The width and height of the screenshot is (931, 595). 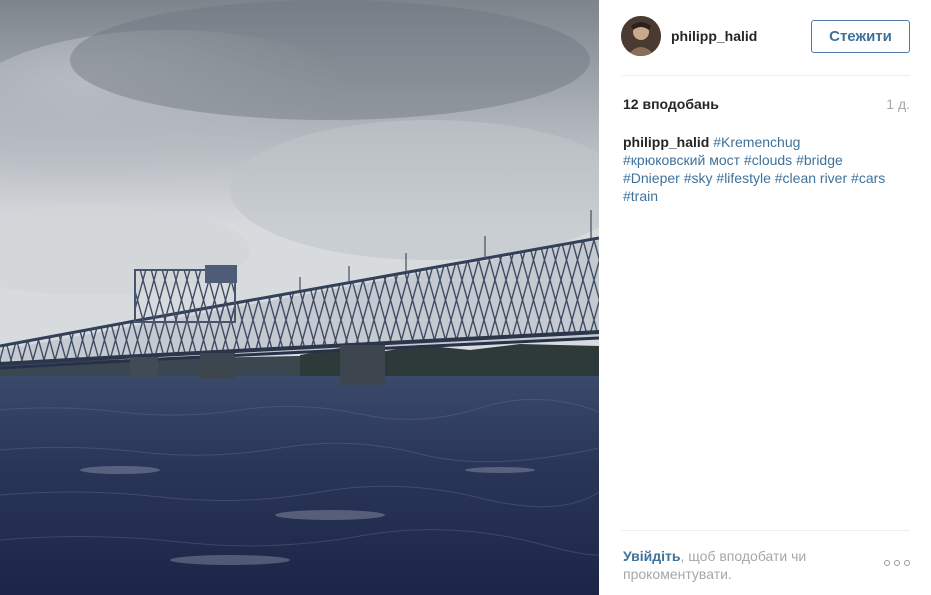 What do you see at coordinates (666, 142) in the screenshot?
I see `caption-username: philipp_halid` at bounding box center [666, 142].